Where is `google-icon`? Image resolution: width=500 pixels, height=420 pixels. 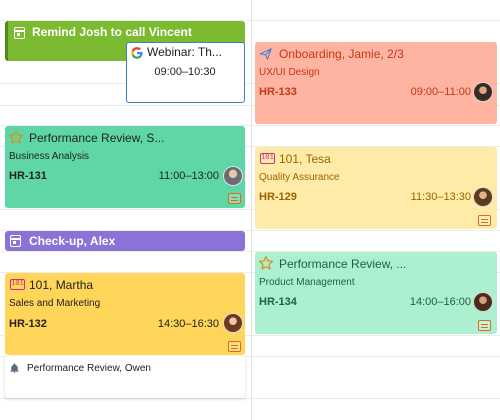 google-icon is located at coordinates (137, 53).